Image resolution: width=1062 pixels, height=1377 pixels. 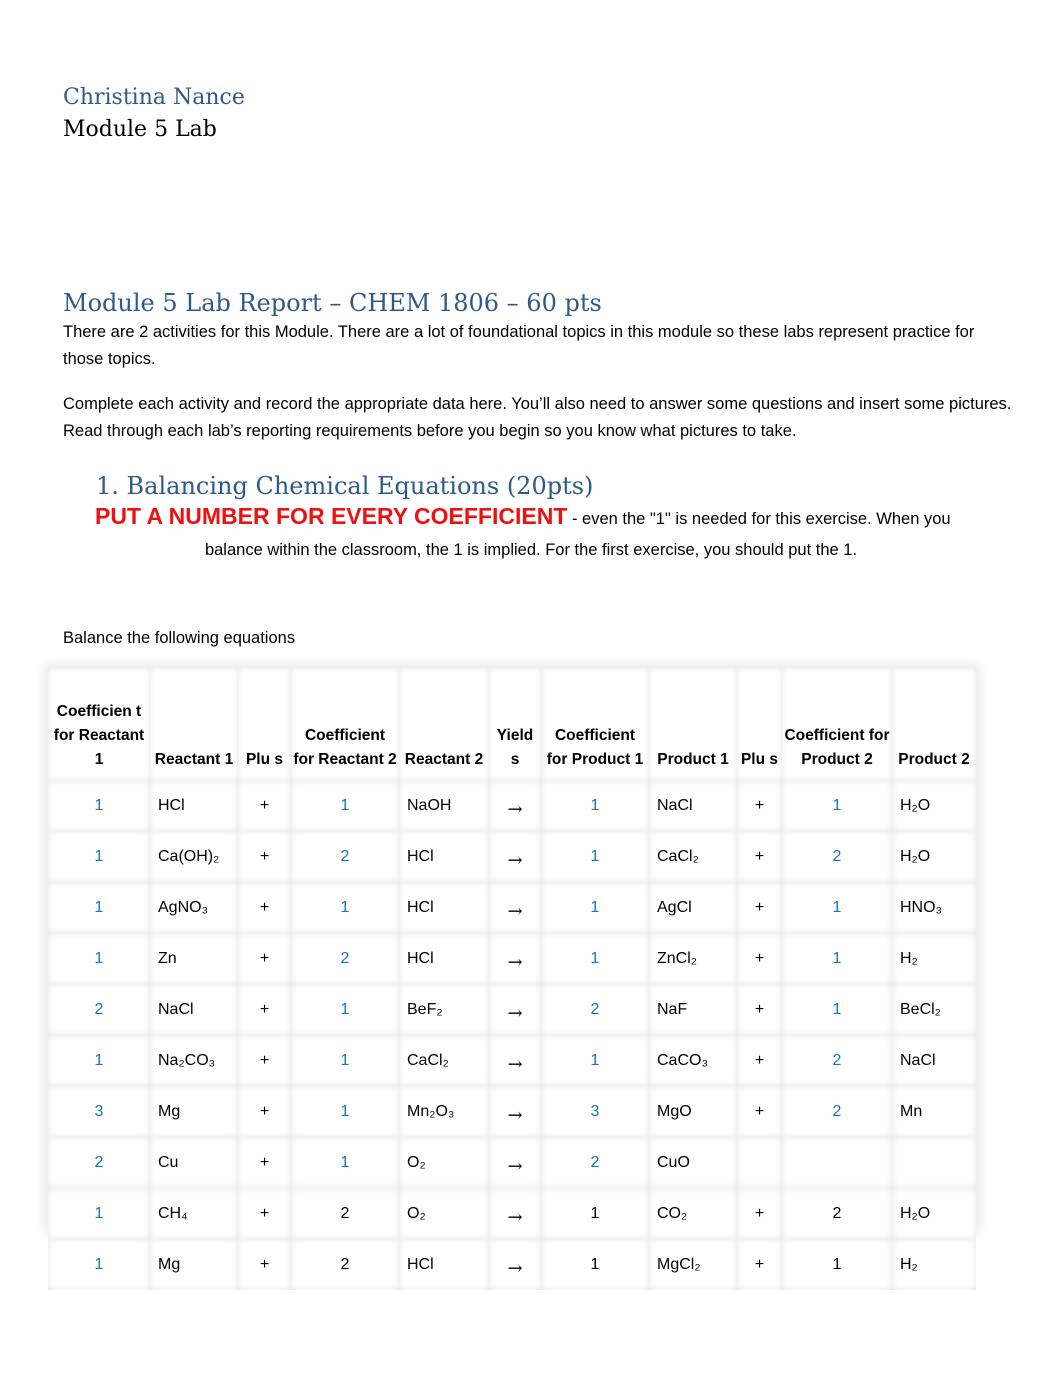 I want to click on product-1: CuO, so click(x=693, y=1162).